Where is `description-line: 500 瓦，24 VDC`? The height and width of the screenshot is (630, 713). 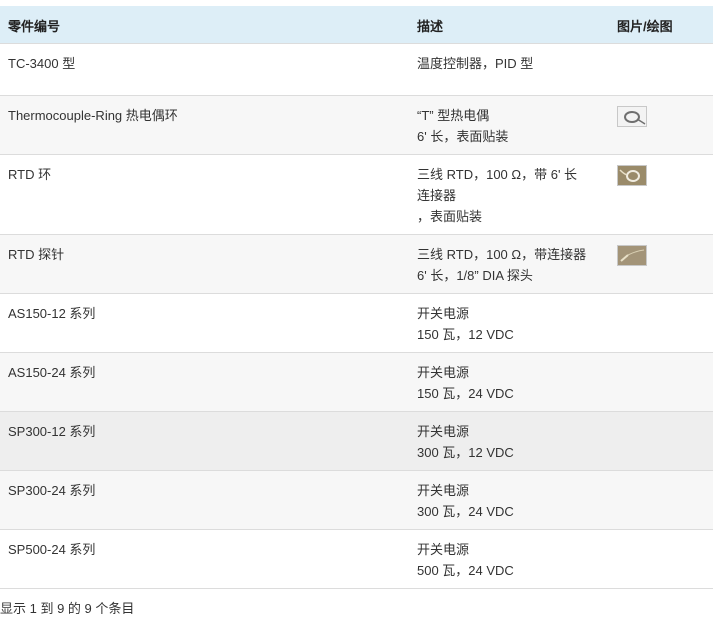
description-line: 500 瓦，24 VDC is located at coordinates (465, 570).